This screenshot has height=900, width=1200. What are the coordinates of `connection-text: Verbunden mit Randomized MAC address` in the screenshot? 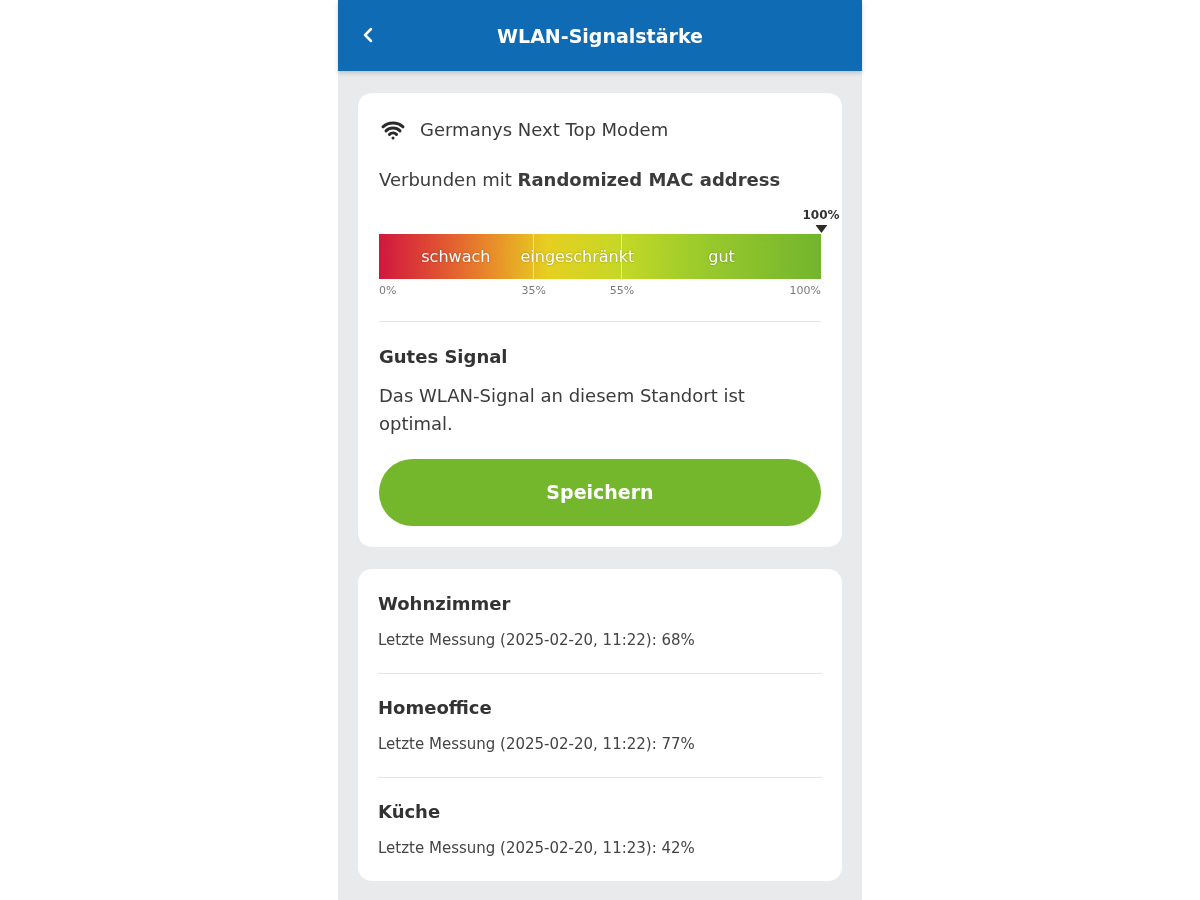 It's located at (580, 180).